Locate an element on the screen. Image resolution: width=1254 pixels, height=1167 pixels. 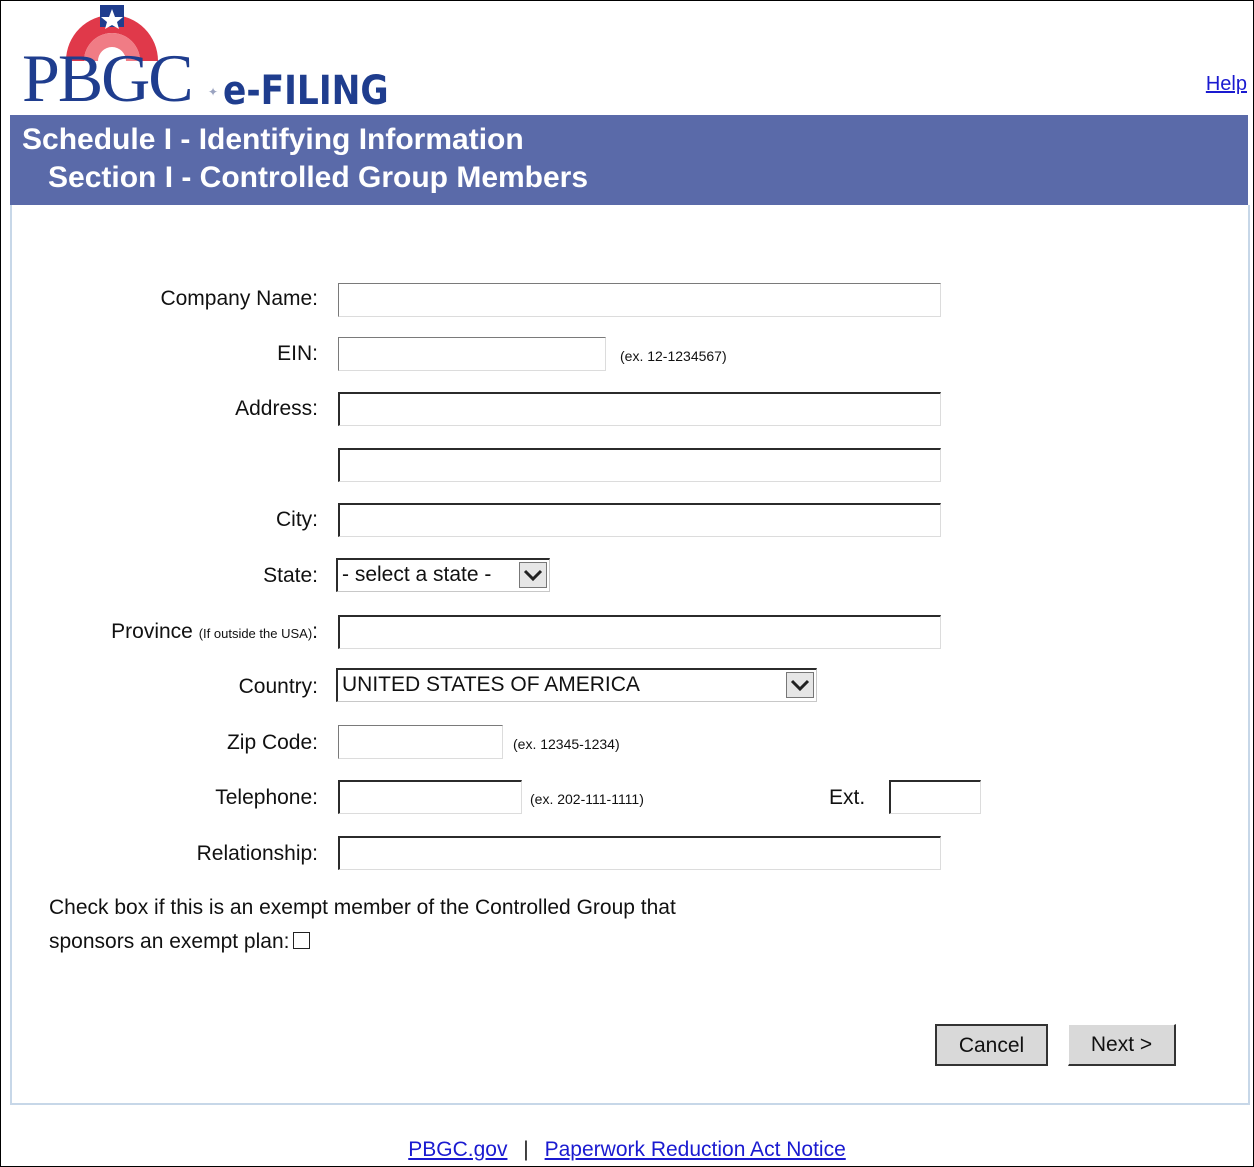
address-line1-input is located at coordinates (639, 409).